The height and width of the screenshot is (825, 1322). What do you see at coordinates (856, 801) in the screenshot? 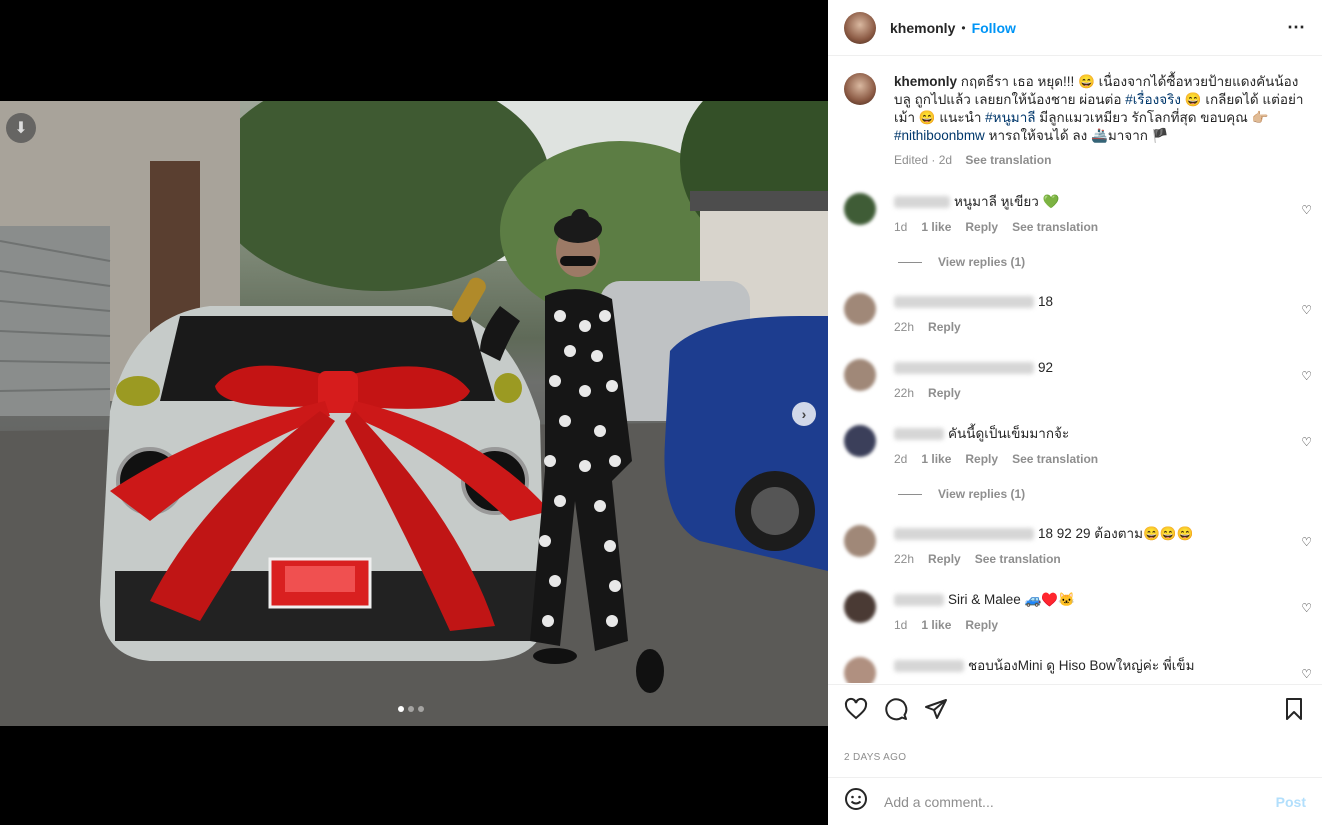
I see `emoji-smiley-icon` at bounding box center [856, 801].